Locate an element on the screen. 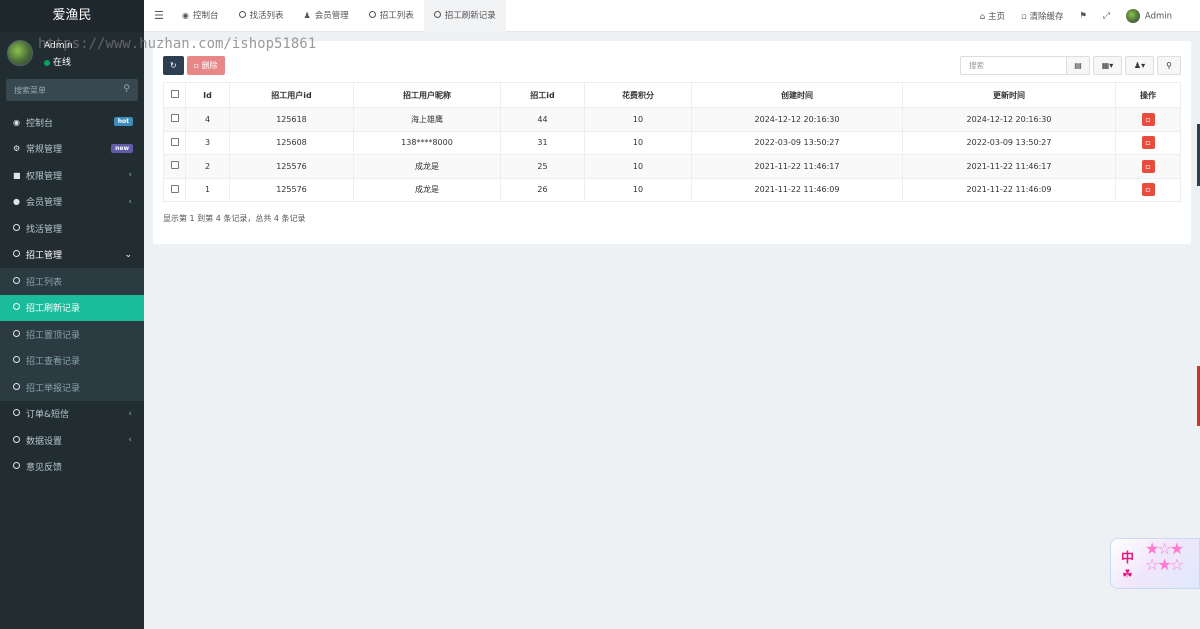  tab-member-management: ♟ 会员管理 is located at coordinates (326, 16).